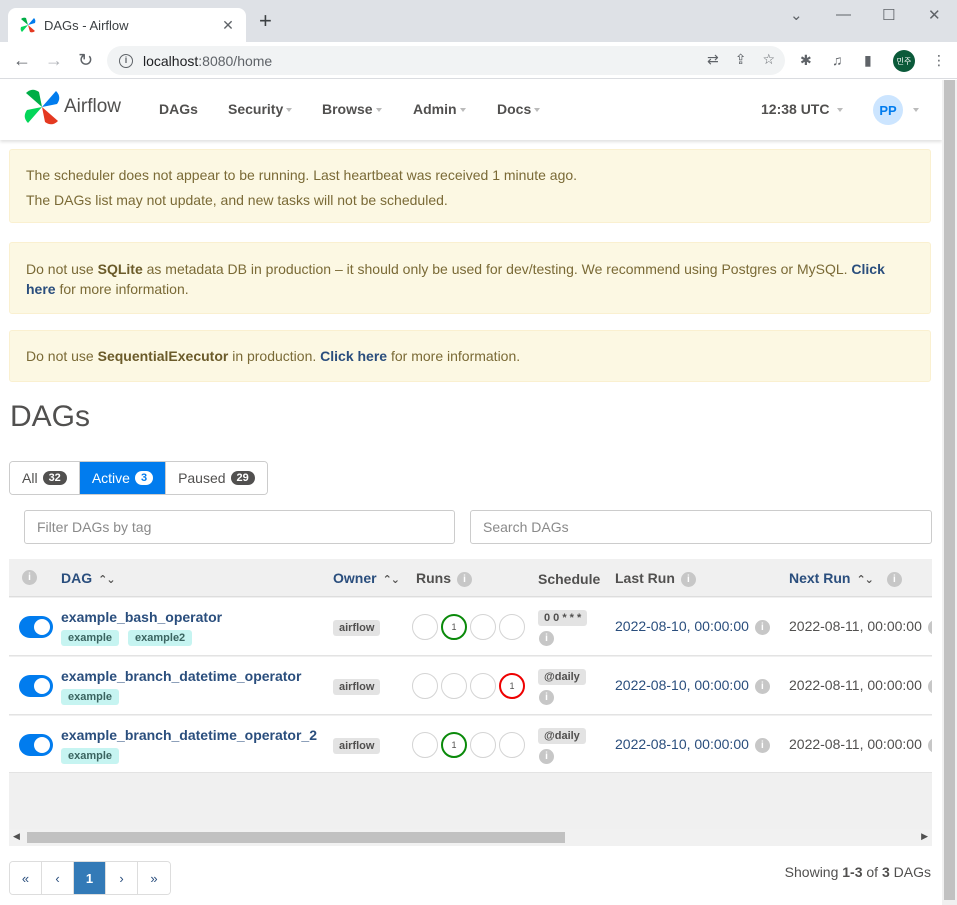 The width and height of the screenshot is (957, 905). I want to click on omnibox: i localhost:8080/home ⇄ ⇪ ☆, so click(446, 60).